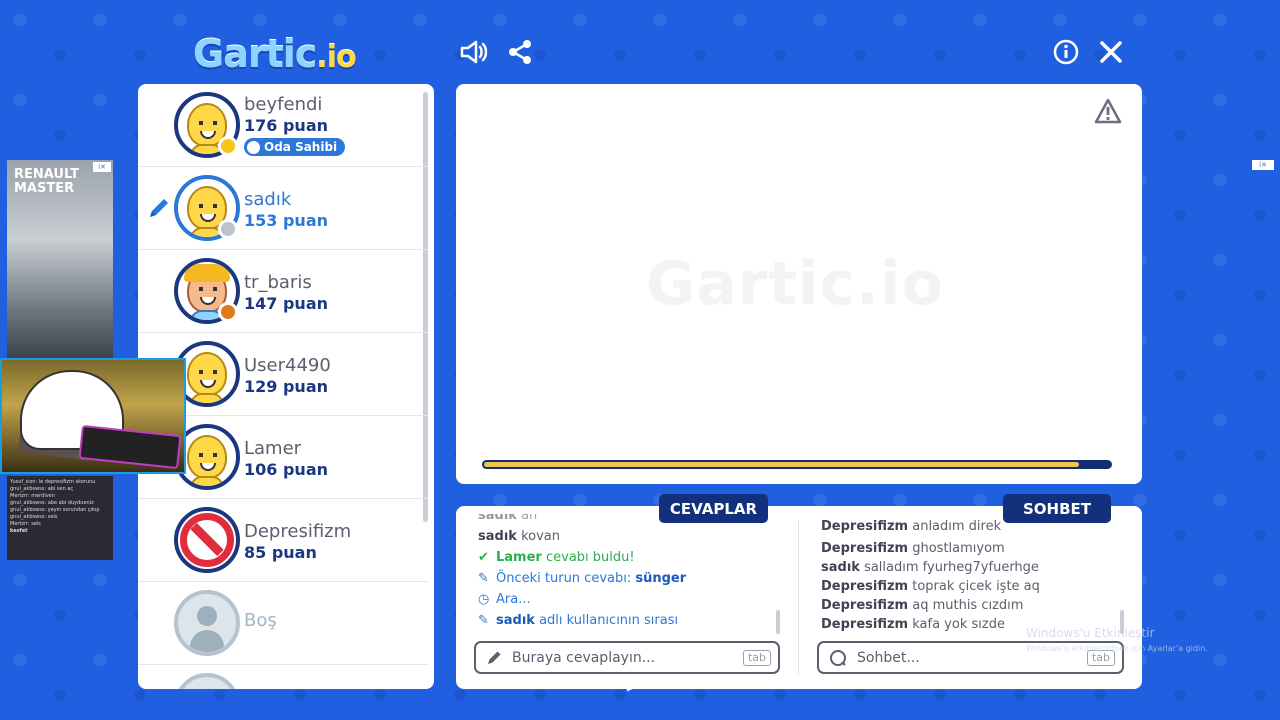 This screenshot has width=1280, height=720. Describe the element at coordinates (278, 282) in the screenshot. I see `player-name: tr_baris` at that location.